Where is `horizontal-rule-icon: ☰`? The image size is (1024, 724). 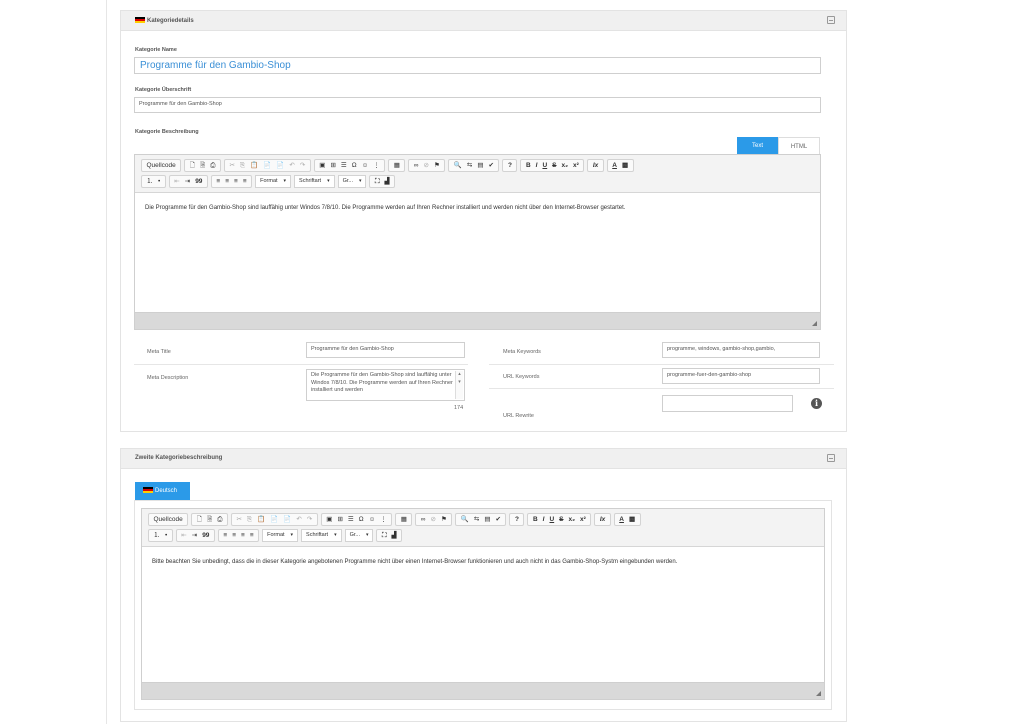 horizontal-rule-icon: ☰ is located at coordinates (350, 519).